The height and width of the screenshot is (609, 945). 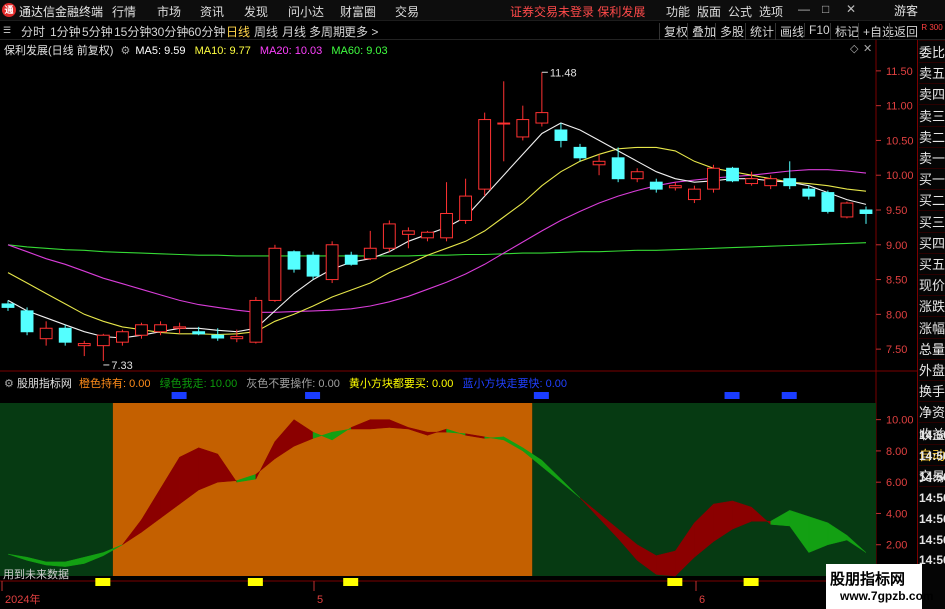 I want to click on ind-y-axis-label: 6.00, so click(x=896, y=483).